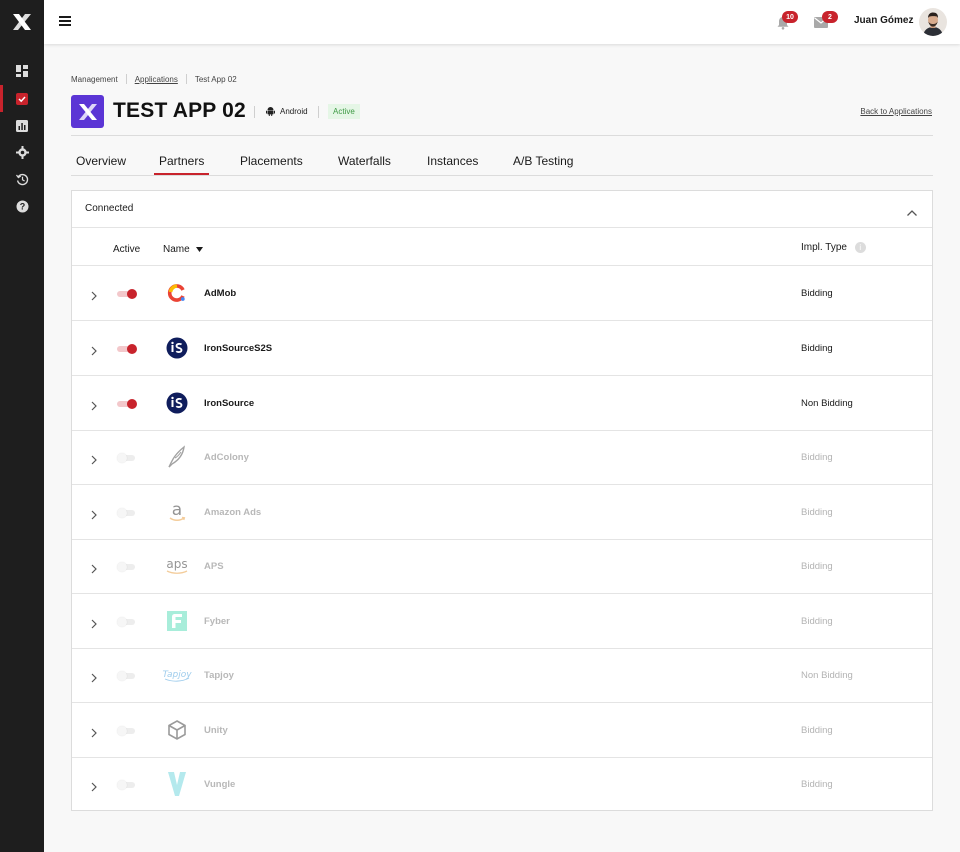  Describe the element at coordinates (177, 348) in the screenshot. I see `ironsource-logo-icon` at that location.